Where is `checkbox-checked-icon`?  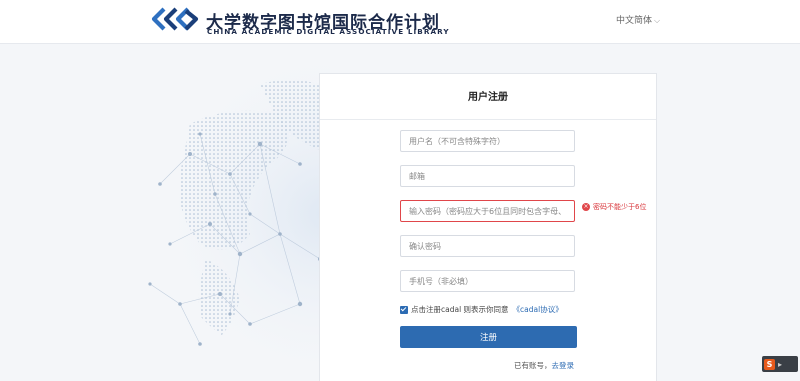 checkbox-checked-icon is located at coordinates (404, 309).